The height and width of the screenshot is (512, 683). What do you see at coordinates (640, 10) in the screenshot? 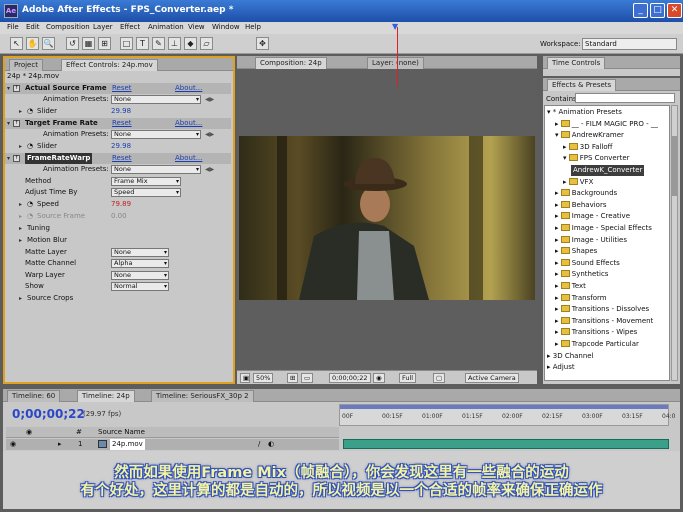
I see `minimize-button: _` at bounding box center [640, 10].